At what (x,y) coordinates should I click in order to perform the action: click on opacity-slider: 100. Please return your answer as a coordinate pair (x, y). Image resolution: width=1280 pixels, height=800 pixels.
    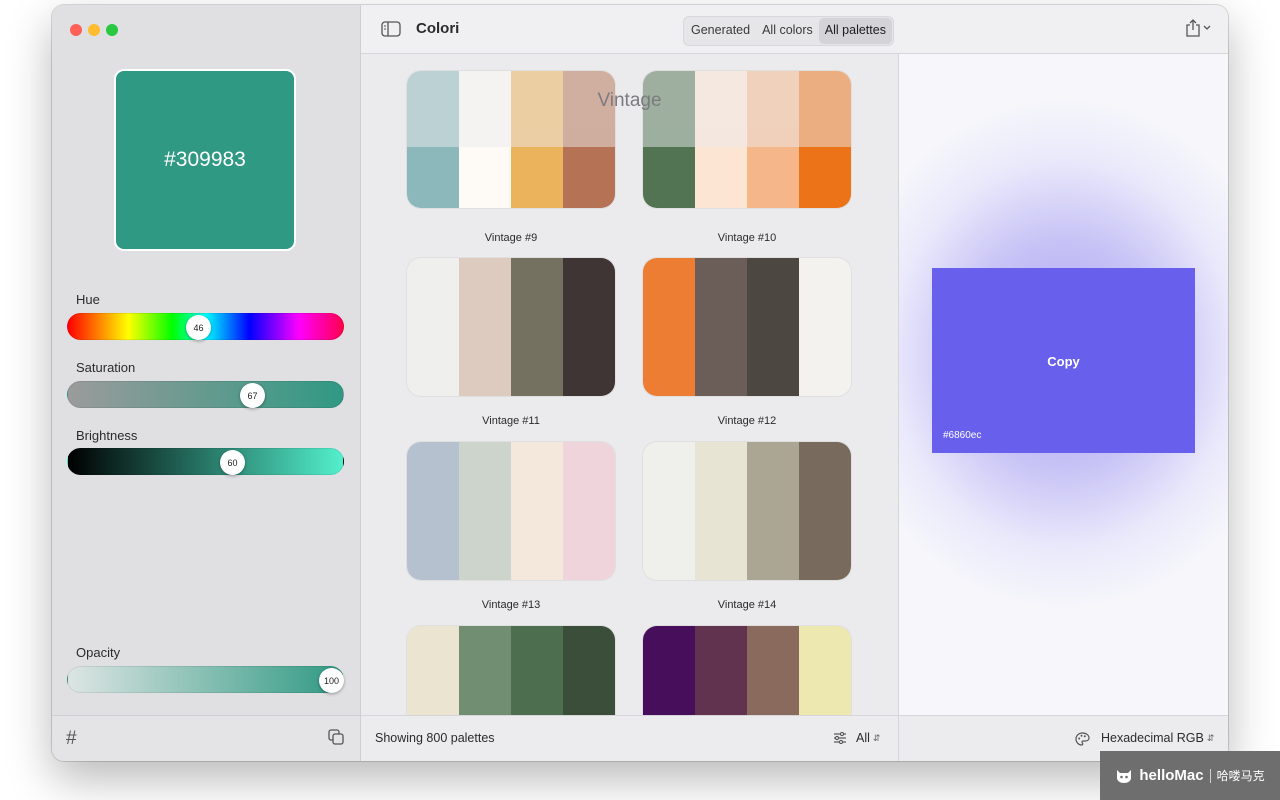
    Looking at the image, I should click on (205, 679).